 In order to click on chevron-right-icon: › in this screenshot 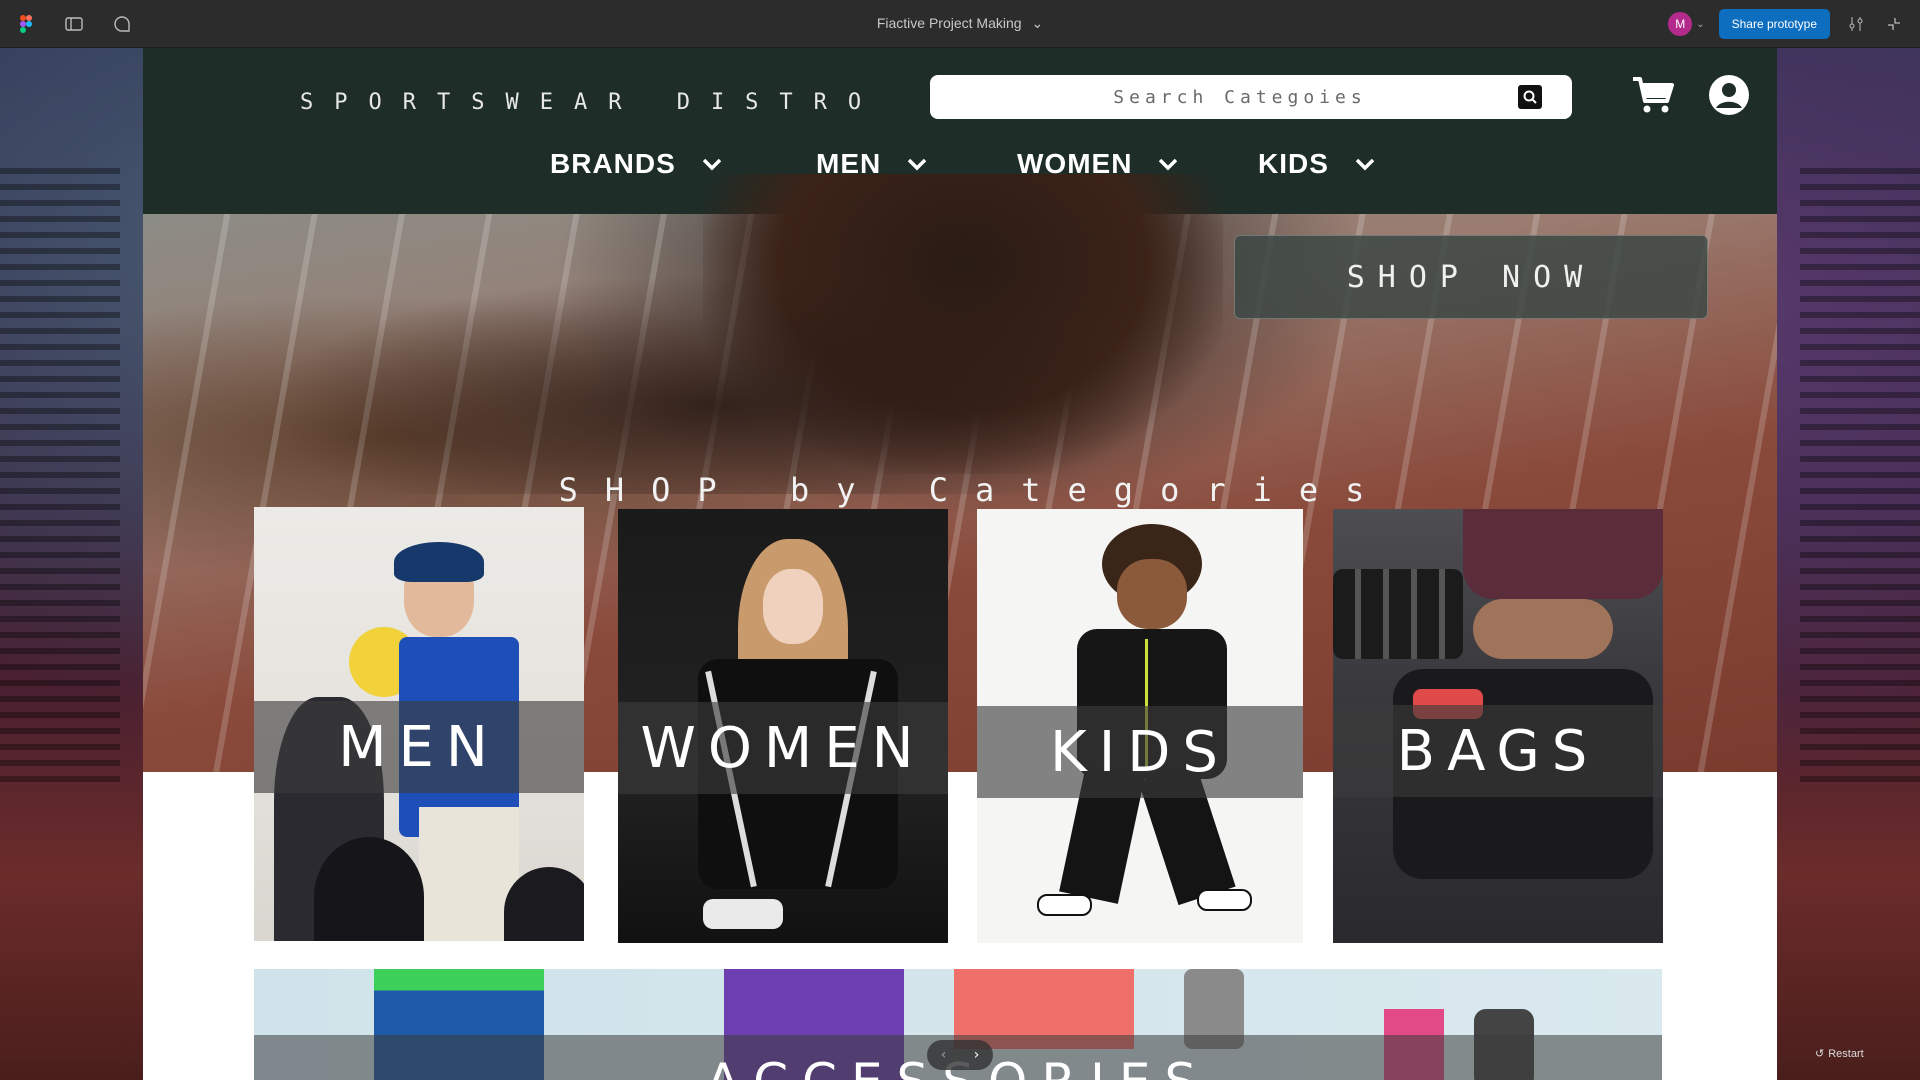, I will do `click(977, 1055)`.